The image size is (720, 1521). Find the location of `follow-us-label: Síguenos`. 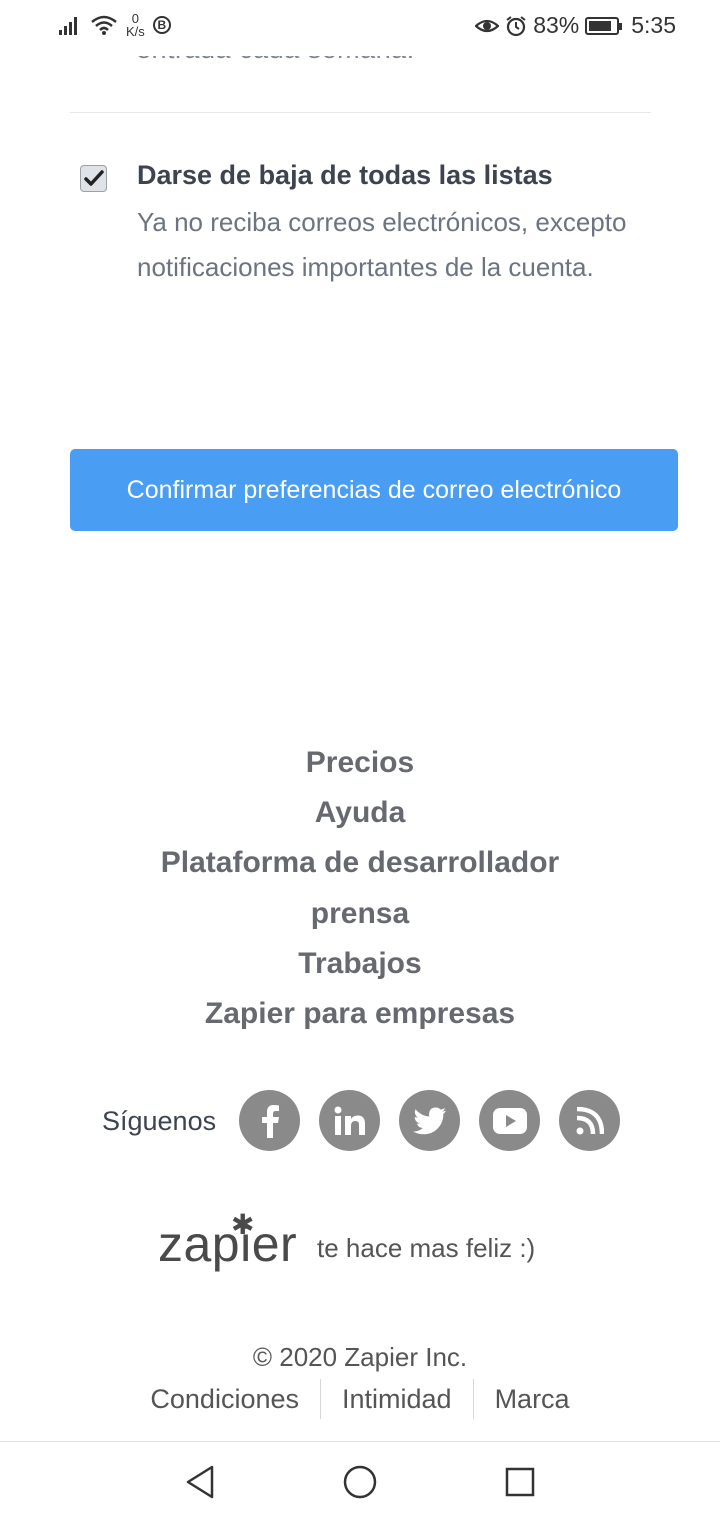

follow-us-label: Síguenos is located at coordinates (159, 1121).